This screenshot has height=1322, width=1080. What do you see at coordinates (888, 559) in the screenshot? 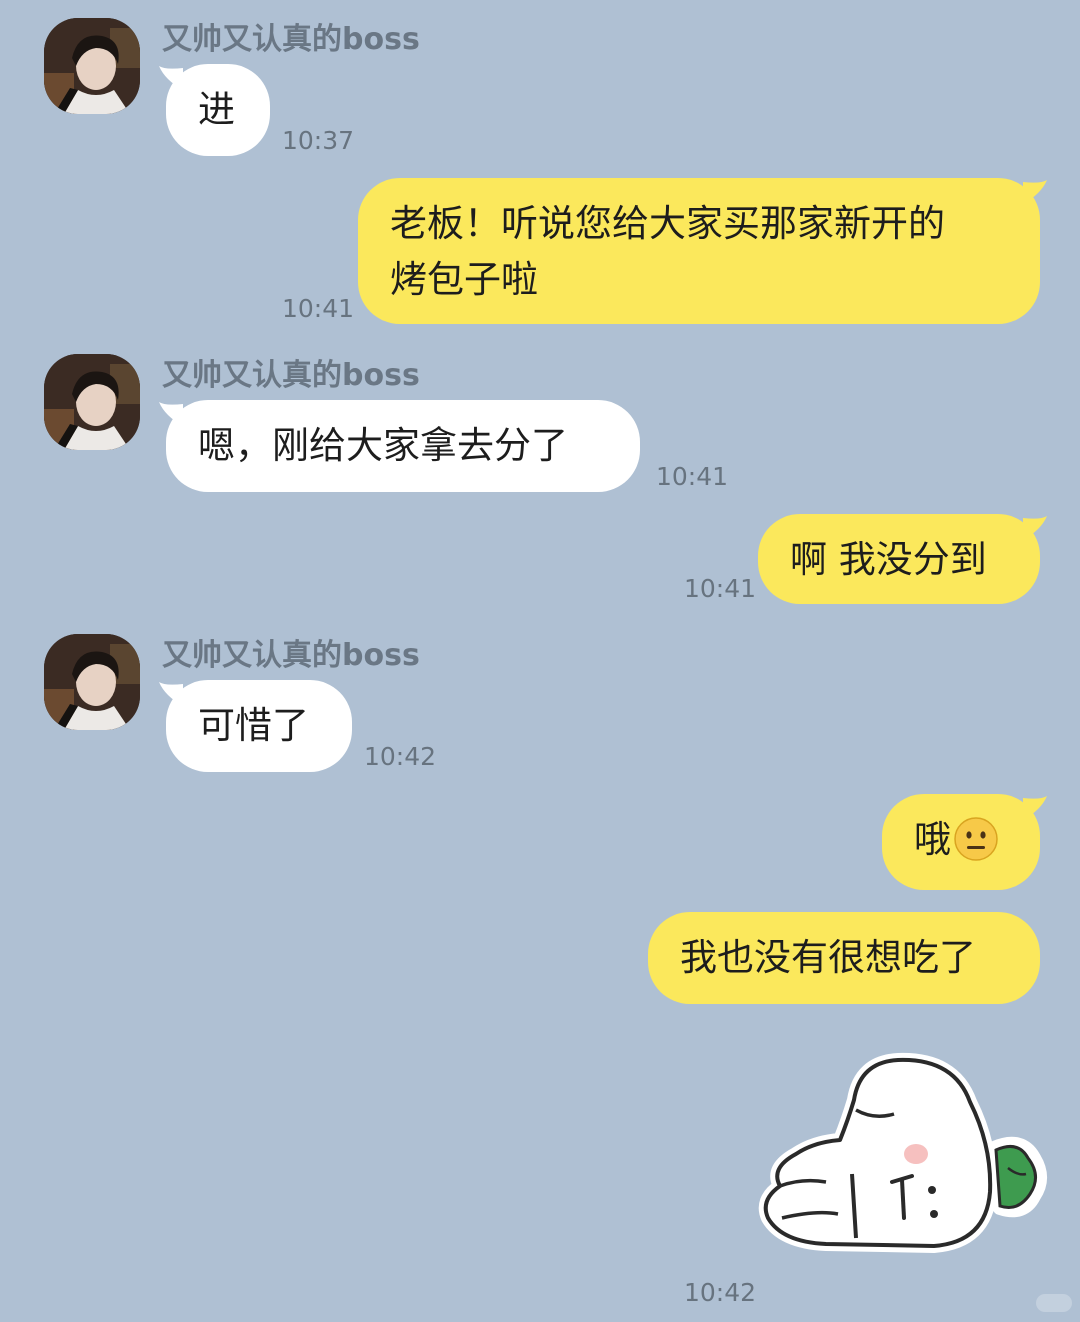
I see `message-text: 啊 我没分到` at bounding box center [888, 559].